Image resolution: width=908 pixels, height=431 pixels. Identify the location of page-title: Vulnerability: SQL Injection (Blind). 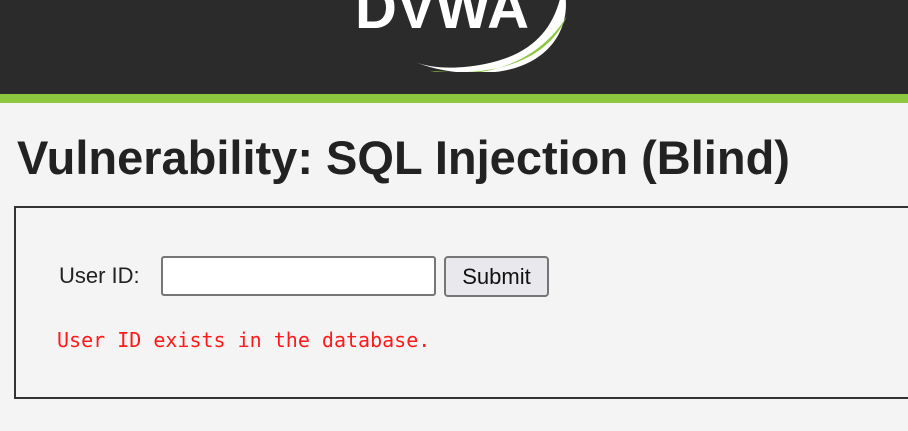
(403, 157).